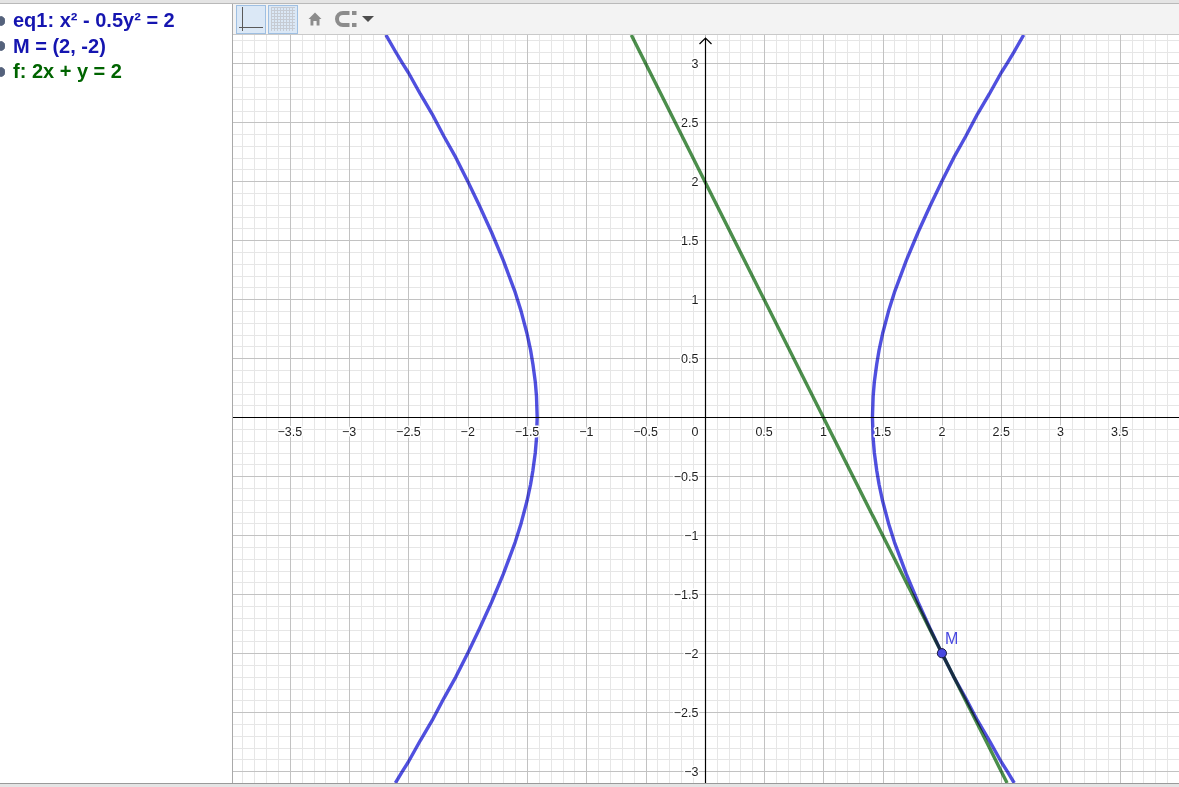  What do you see at coordinates (686, 594) in the screenshot?
I see `tick-label: −1.5` at bounding box center [686, 594].